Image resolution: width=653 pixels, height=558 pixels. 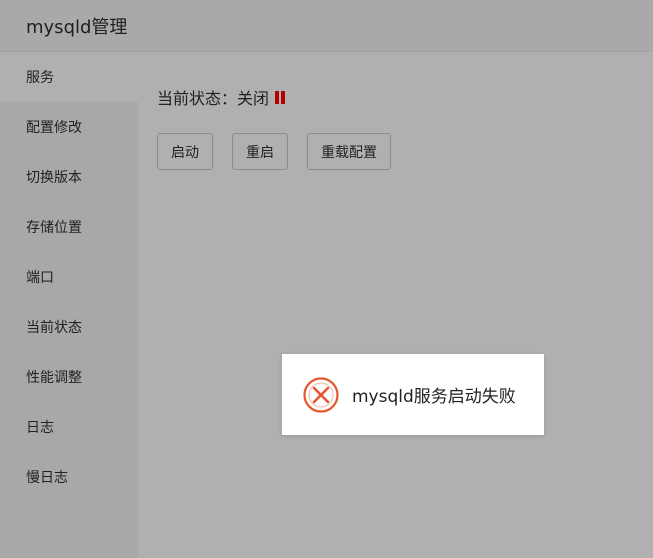 I want to click on action-buttons: 启动 重启 重载配置, so click(x=274, y=151).